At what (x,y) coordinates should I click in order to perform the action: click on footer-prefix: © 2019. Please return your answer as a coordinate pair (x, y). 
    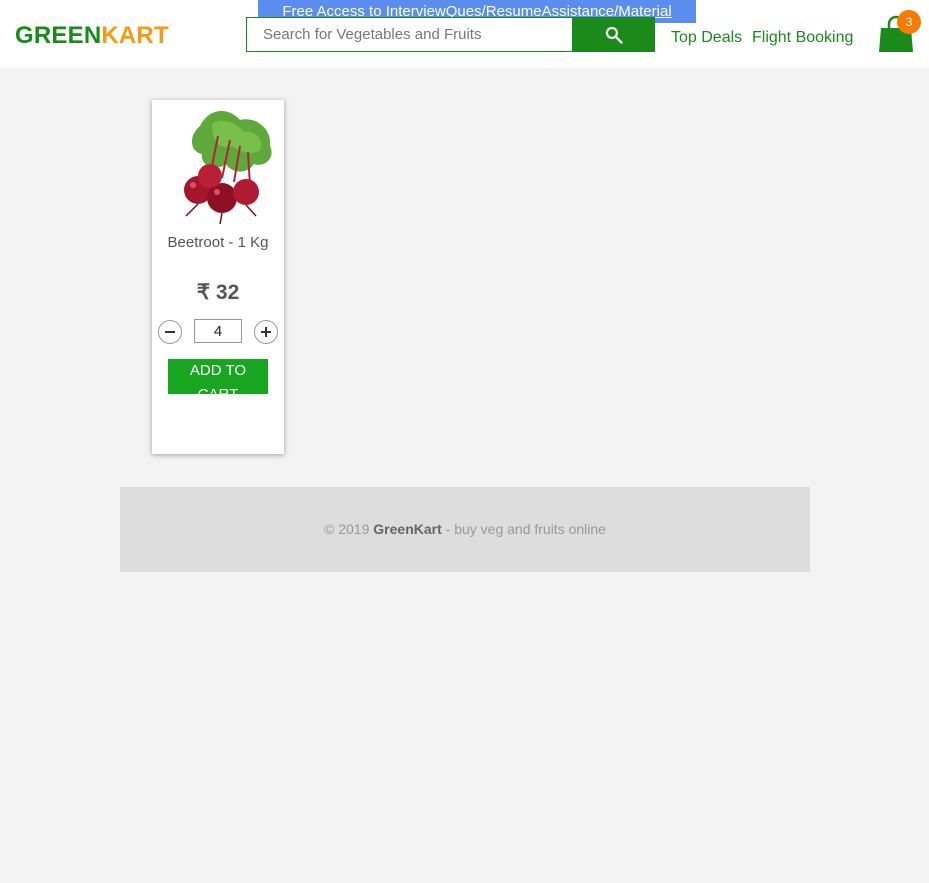
    Looking at the image, I should click on (349, 529).